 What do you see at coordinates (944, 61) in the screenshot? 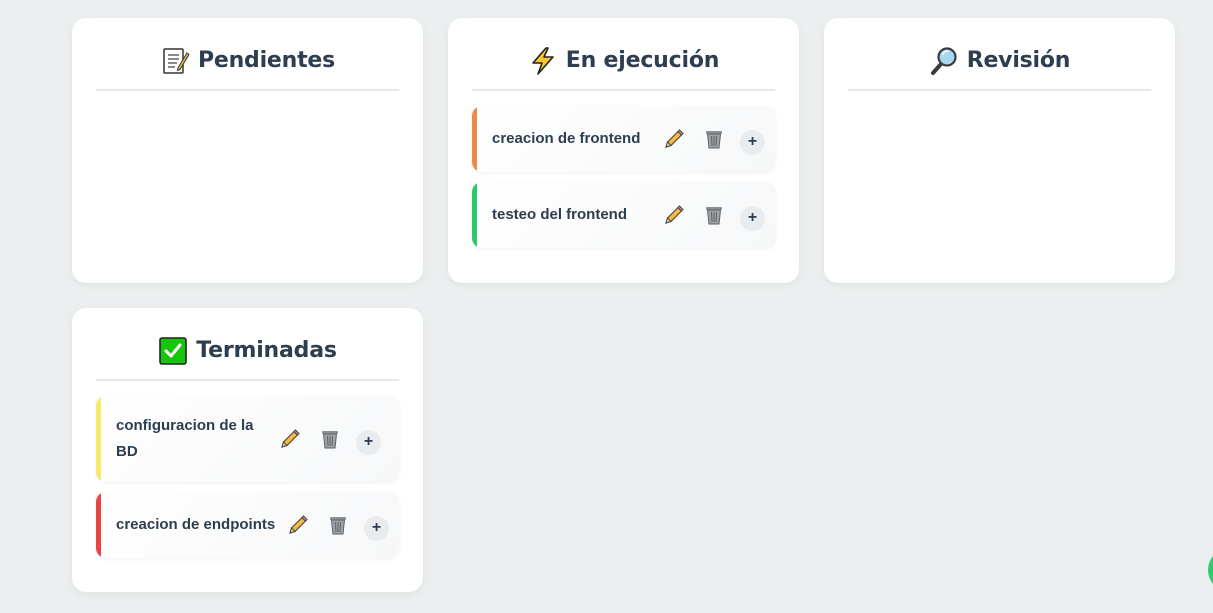
I see `magnifier-icon` at bounding box center [944, 61].